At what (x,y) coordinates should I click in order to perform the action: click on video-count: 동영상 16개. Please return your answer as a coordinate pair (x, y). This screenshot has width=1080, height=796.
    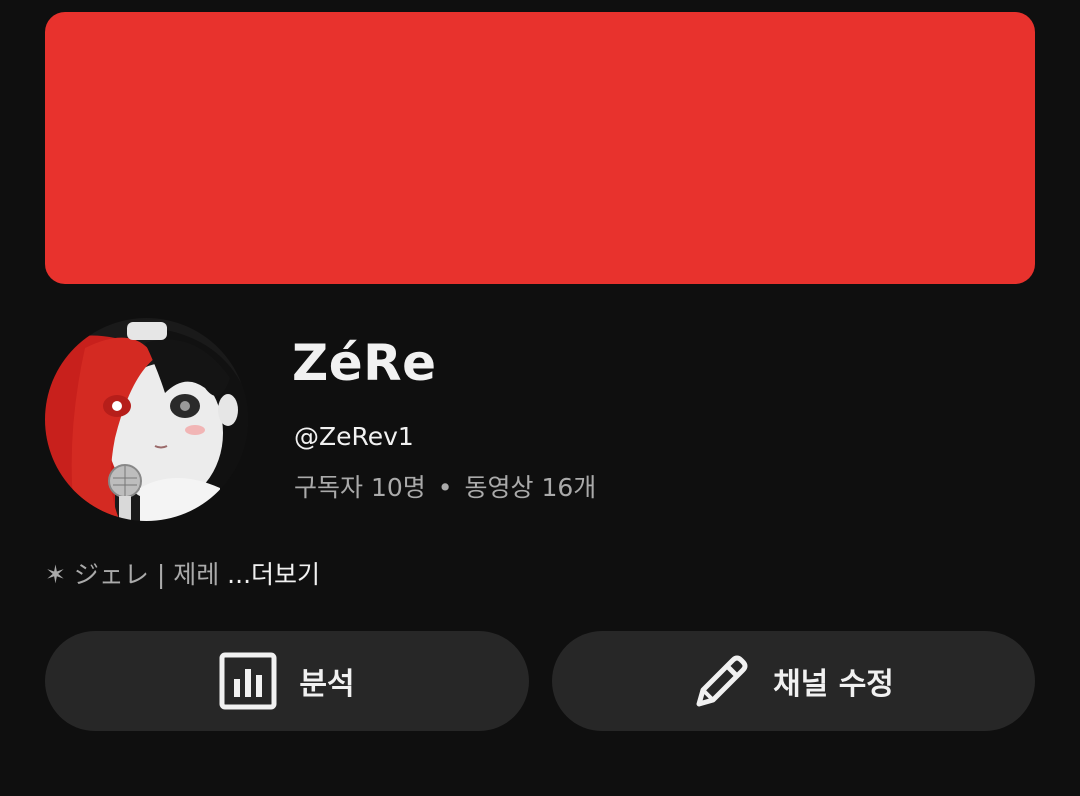
    Looking at the image, I should click on (530, 487).